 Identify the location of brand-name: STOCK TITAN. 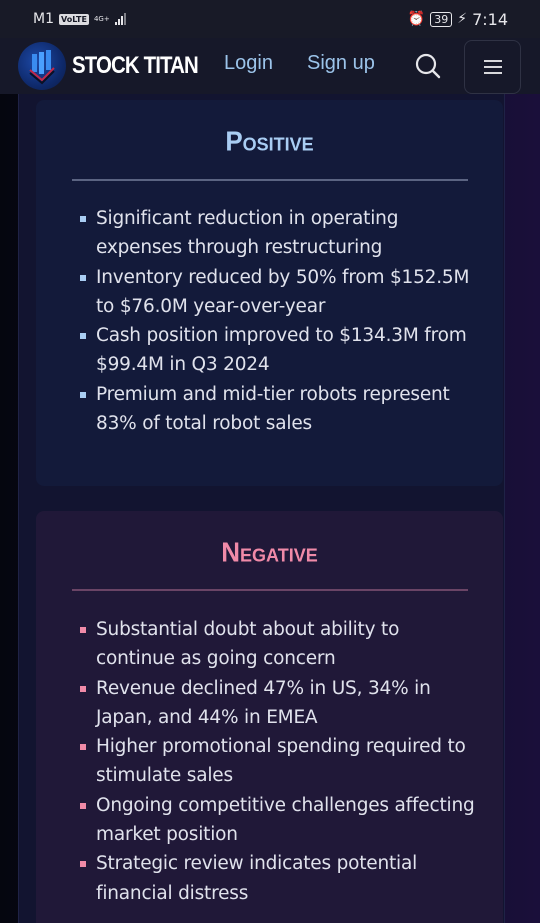
(135, 66).